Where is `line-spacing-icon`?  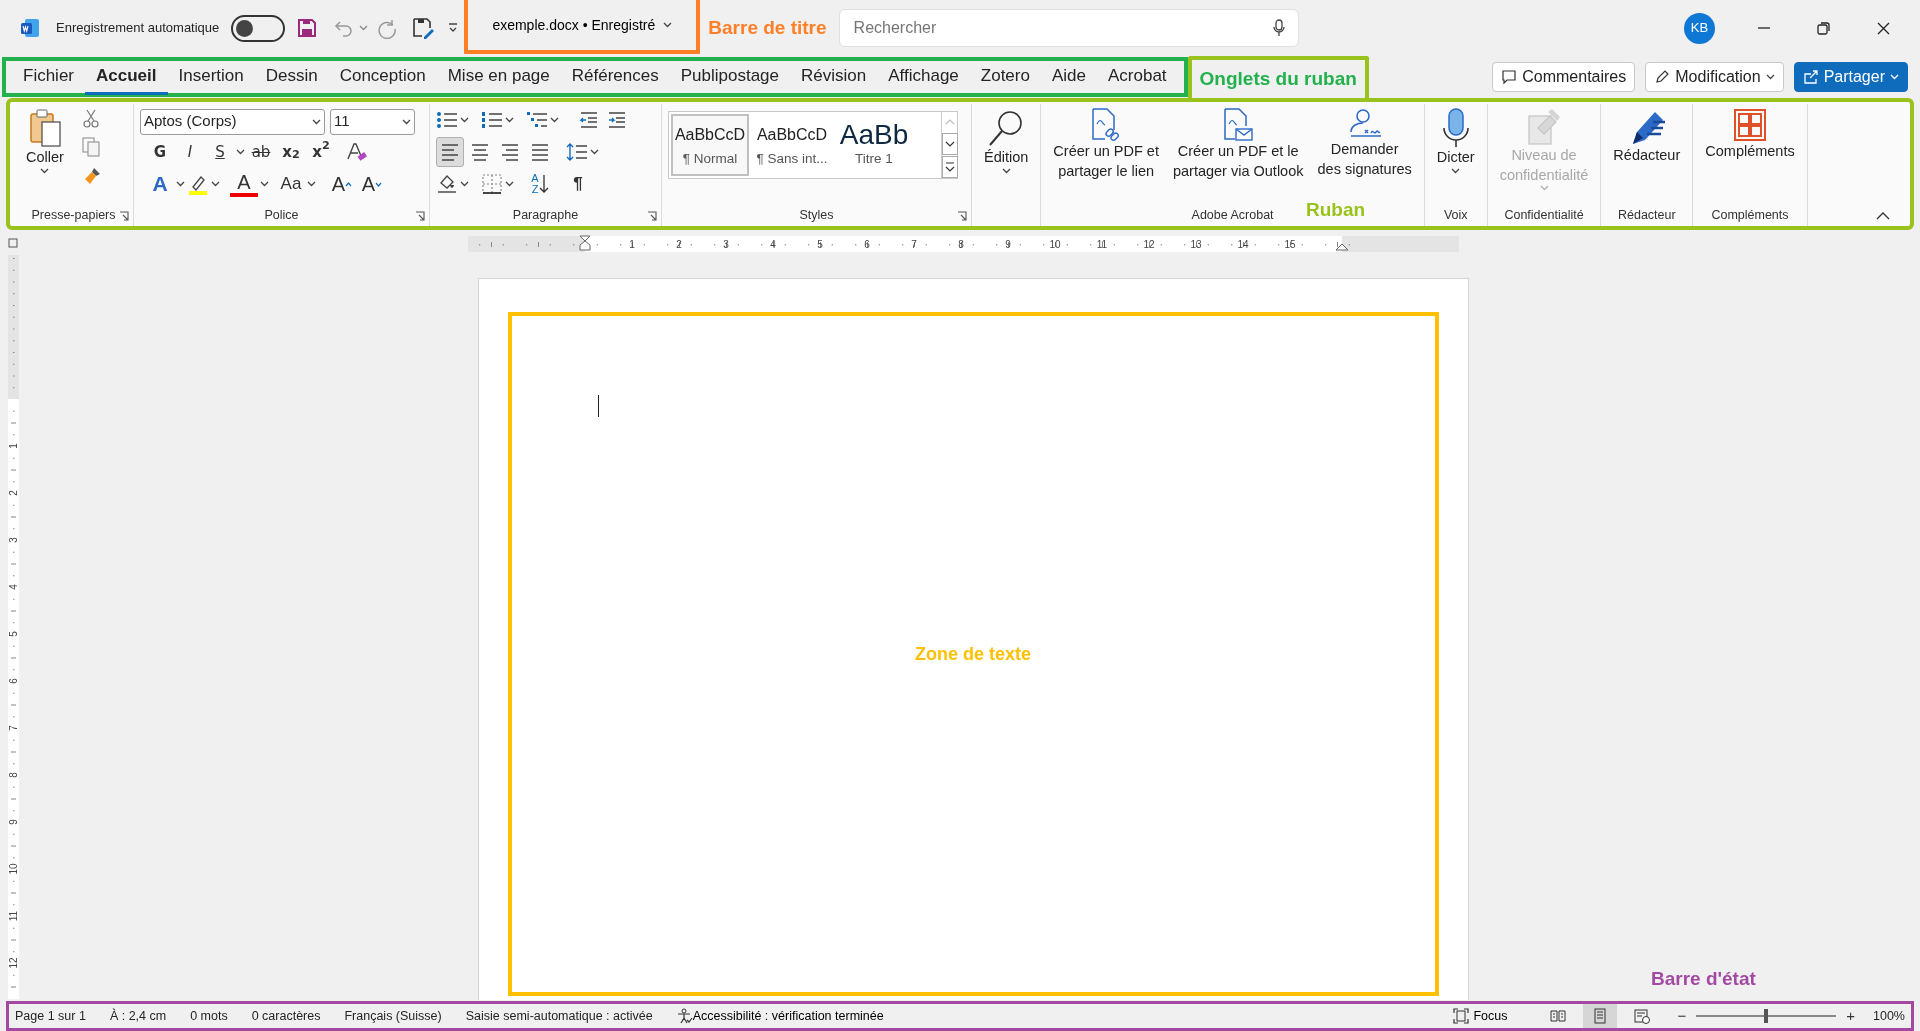 line-spacing-icon is located at coordinates (577, 152).